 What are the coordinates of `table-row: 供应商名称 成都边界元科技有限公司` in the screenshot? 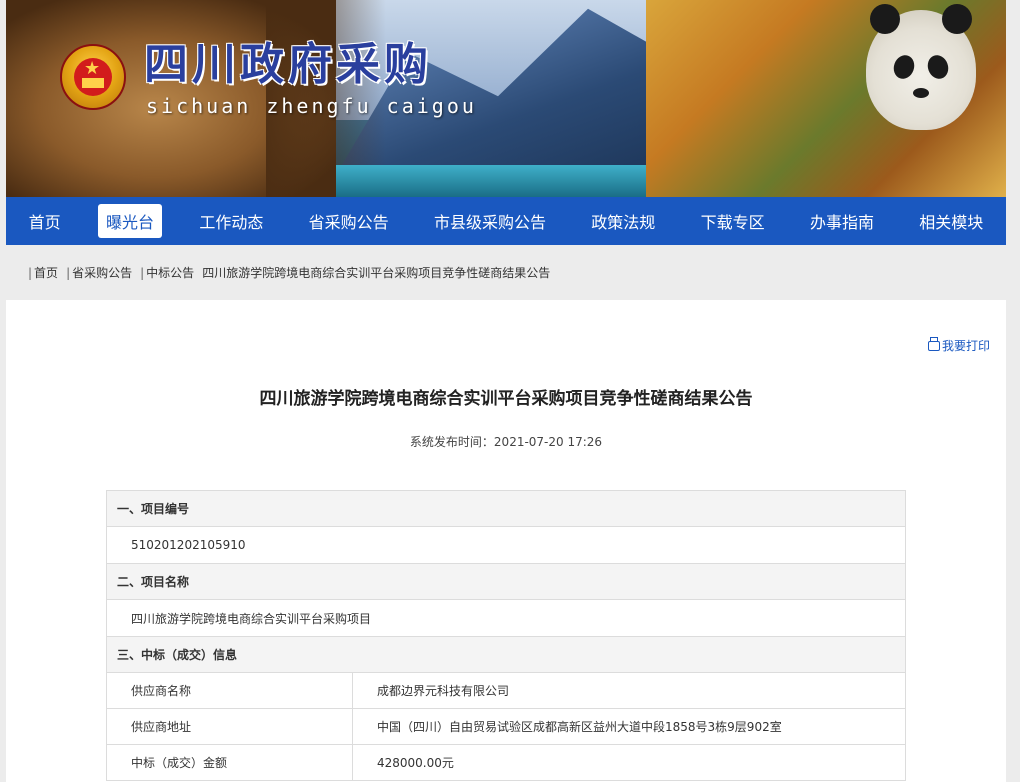 It's located at (506, 691).